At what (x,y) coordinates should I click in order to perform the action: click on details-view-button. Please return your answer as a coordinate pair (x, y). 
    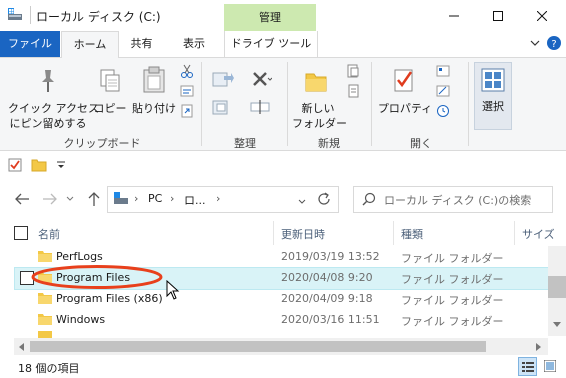
    Looking at the image, I should click on (527, 366).